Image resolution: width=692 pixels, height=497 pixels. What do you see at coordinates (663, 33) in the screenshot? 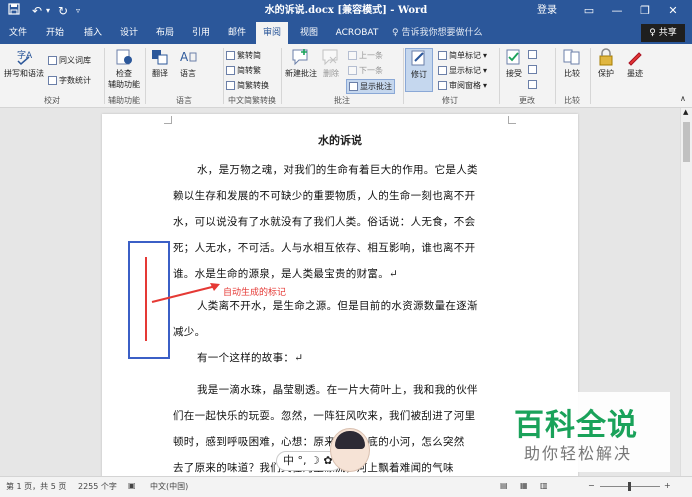
I see `share-button: ♀ 共享` at bounding box center [663, 33].